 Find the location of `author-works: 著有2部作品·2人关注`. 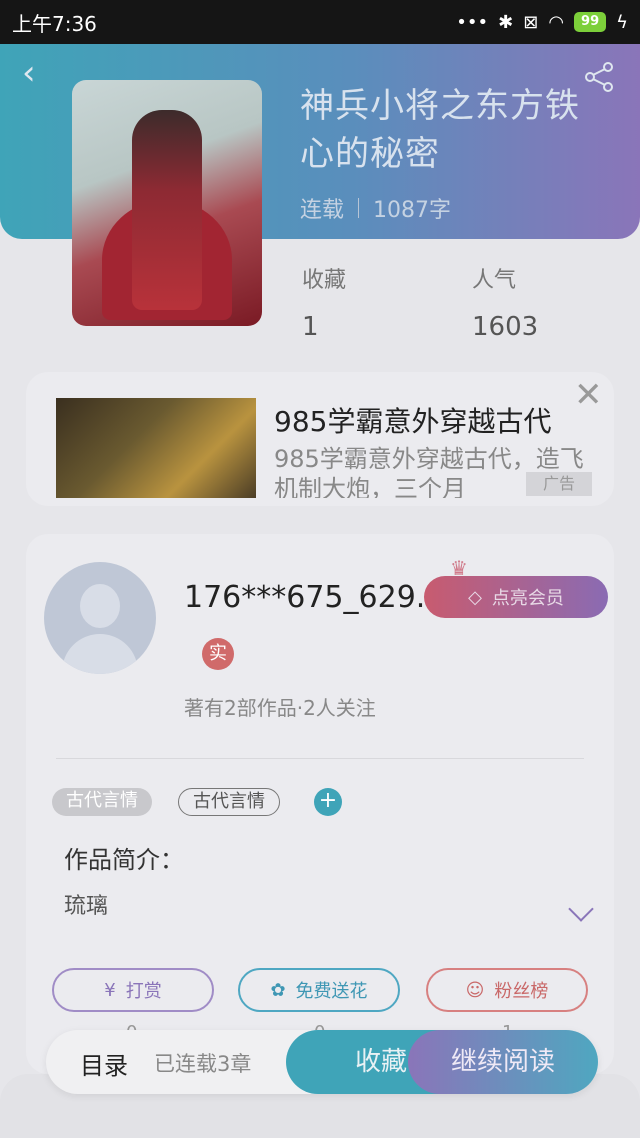

author-works: 著有2部作品·2人关注 is located at coordinates (280, 708).